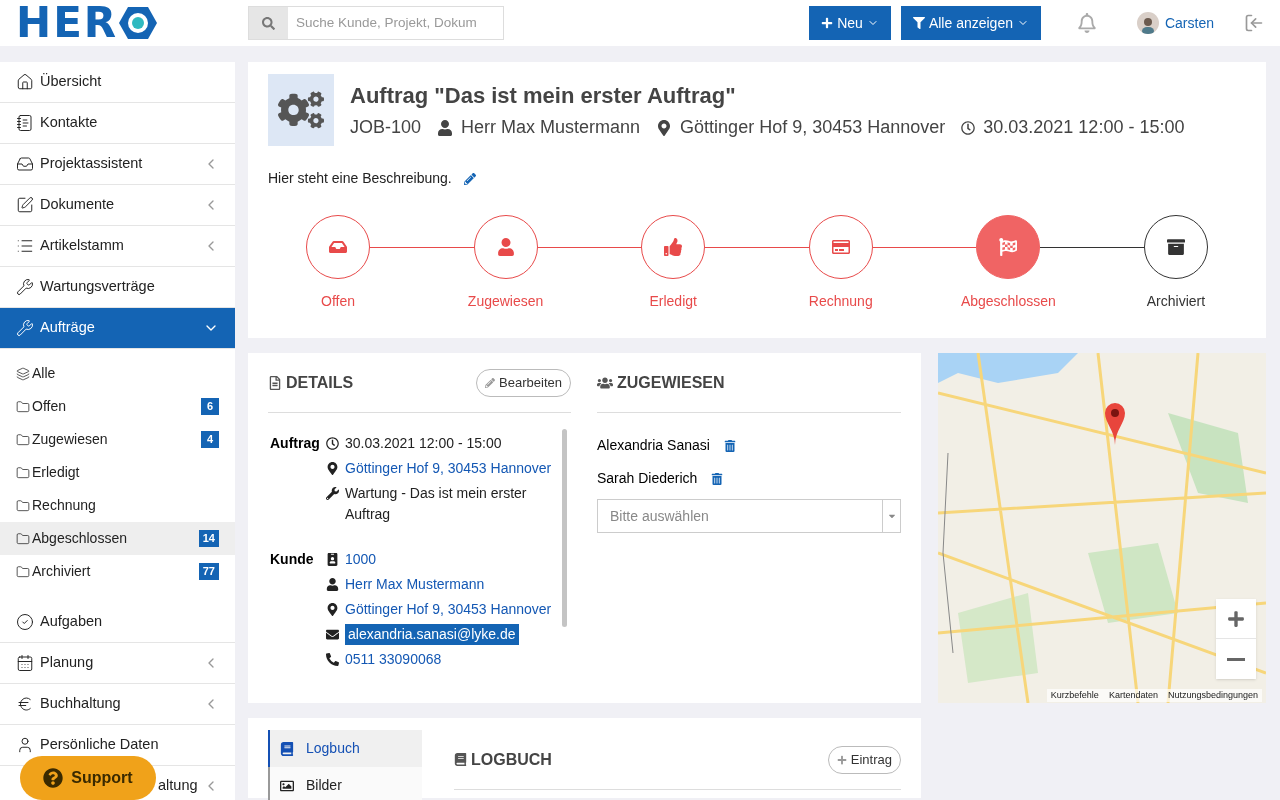  I want to click on section-title: DETAILS, so click(320, 382).